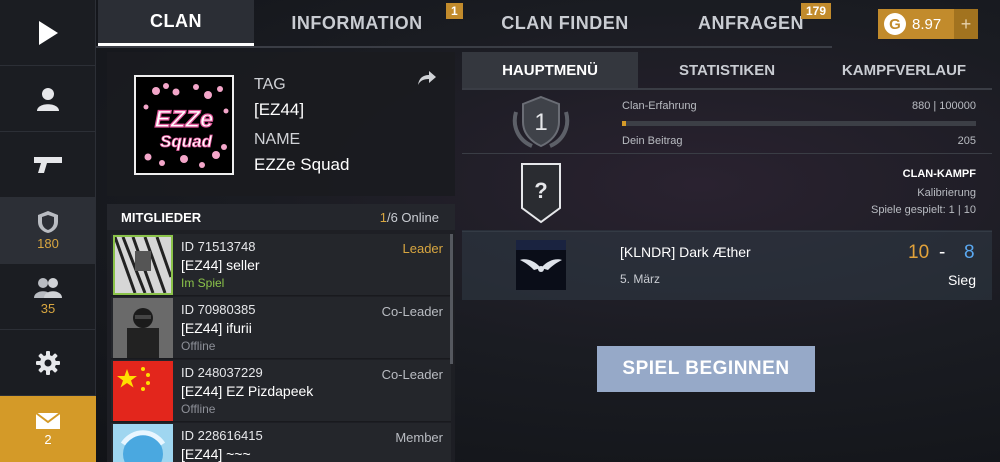 The width and height of the screenshot is (1000, 462). I want to click on clan-shield-icon, so click(48, 222).